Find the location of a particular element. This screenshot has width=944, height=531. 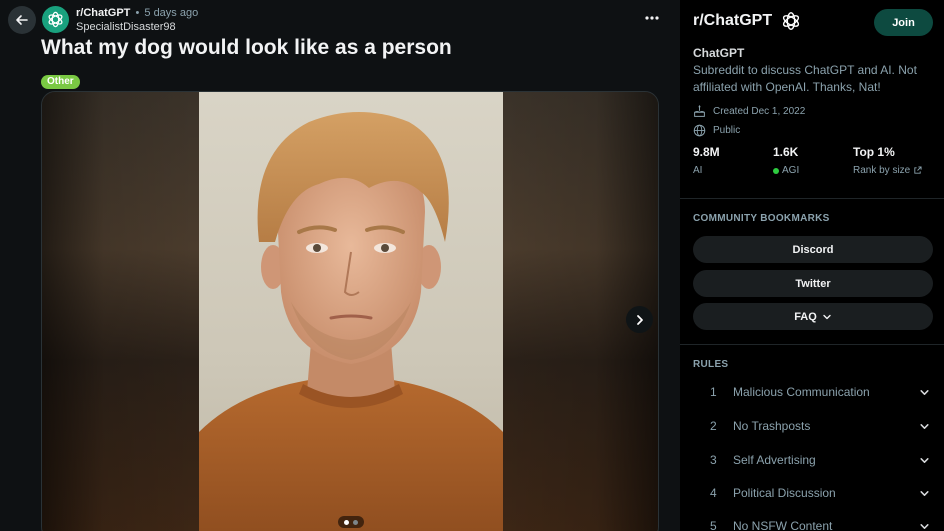

bookmark-twitter-label: Twitter is located at coordinates (813, 283).